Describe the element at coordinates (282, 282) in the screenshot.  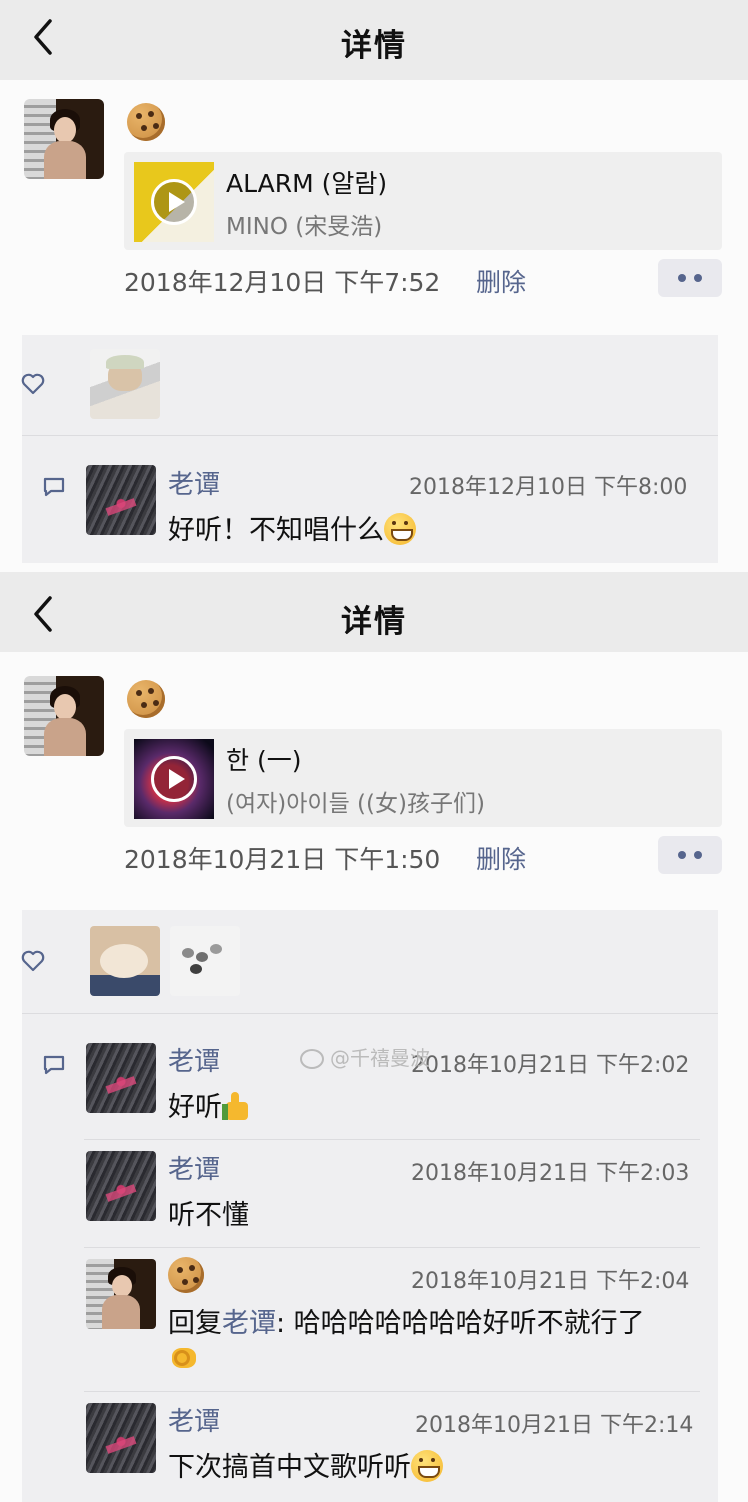
I see `post-datetime: 2018年12月10日 下午7:52` at that location.